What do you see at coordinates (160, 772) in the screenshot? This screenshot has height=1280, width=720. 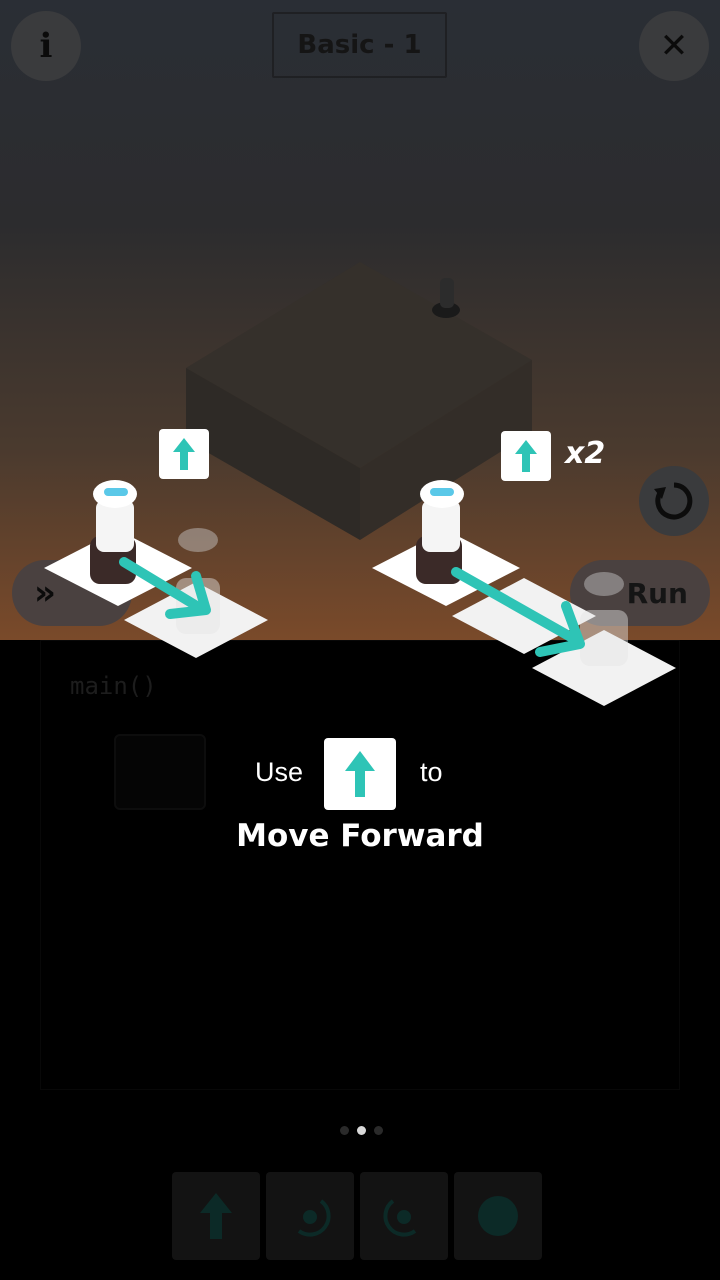 I see `command-slot` at bounding box center [160, 772].